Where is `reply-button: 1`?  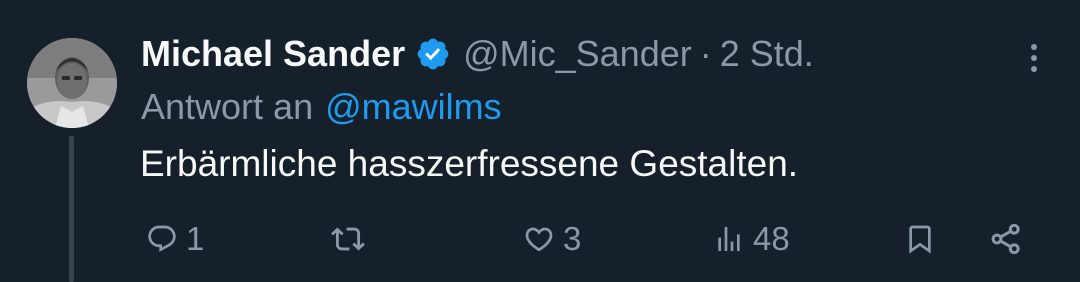 reply-button: 1 is located at coordinates (175, 239).